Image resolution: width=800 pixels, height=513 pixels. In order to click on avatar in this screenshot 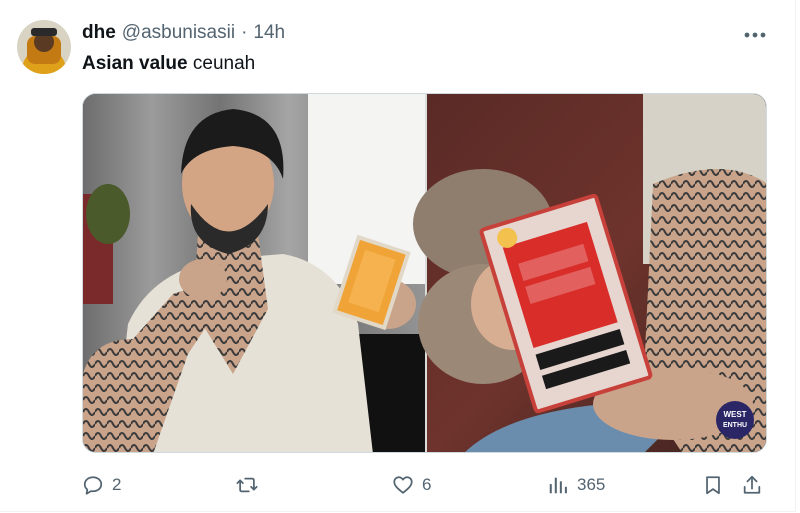, I will do `click(44, 47)`.